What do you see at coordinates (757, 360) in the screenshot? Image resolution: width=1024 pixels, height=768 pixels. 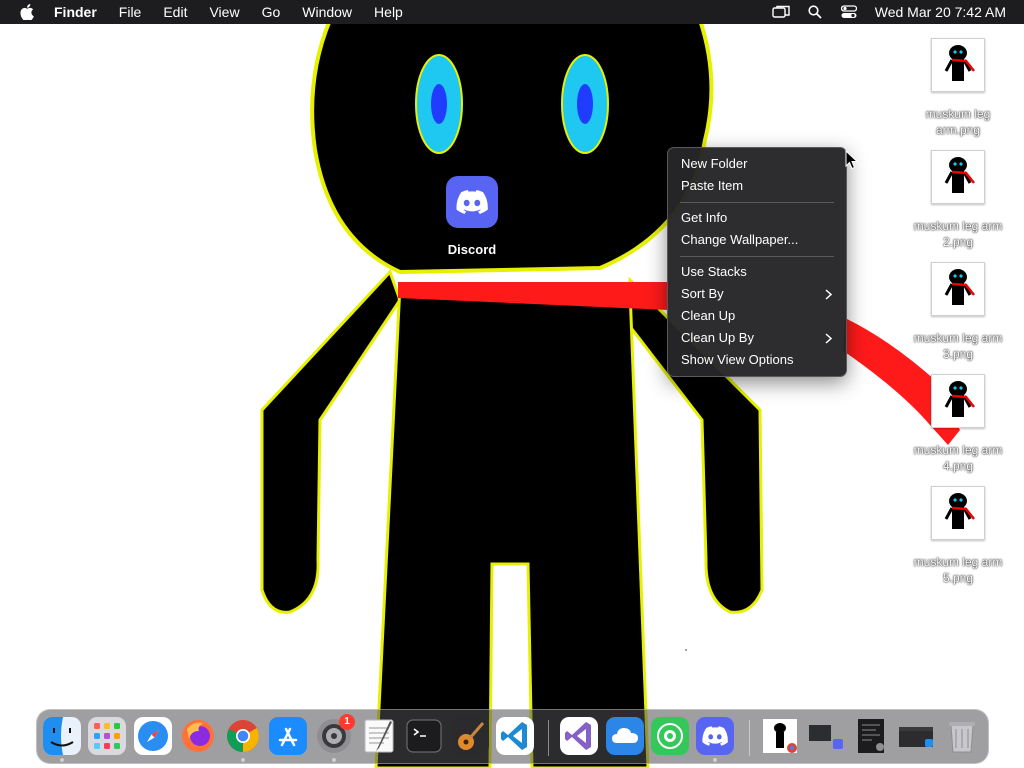 I see `menu-item-show-view-options: Show View Options` at bounding box center [757, 360].